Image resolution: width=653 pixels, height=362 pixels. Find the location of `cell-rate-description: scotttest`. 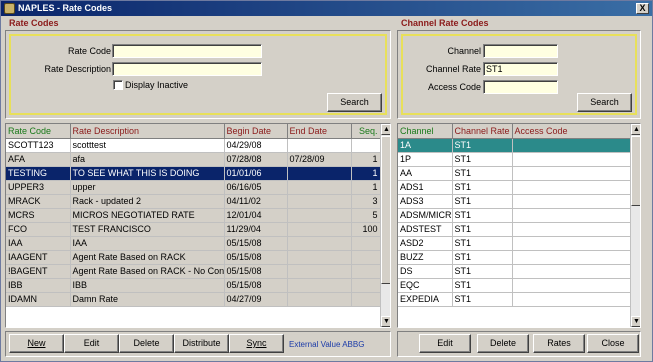

cell-rate-description: scotttest is located at coordinates (147, 145).